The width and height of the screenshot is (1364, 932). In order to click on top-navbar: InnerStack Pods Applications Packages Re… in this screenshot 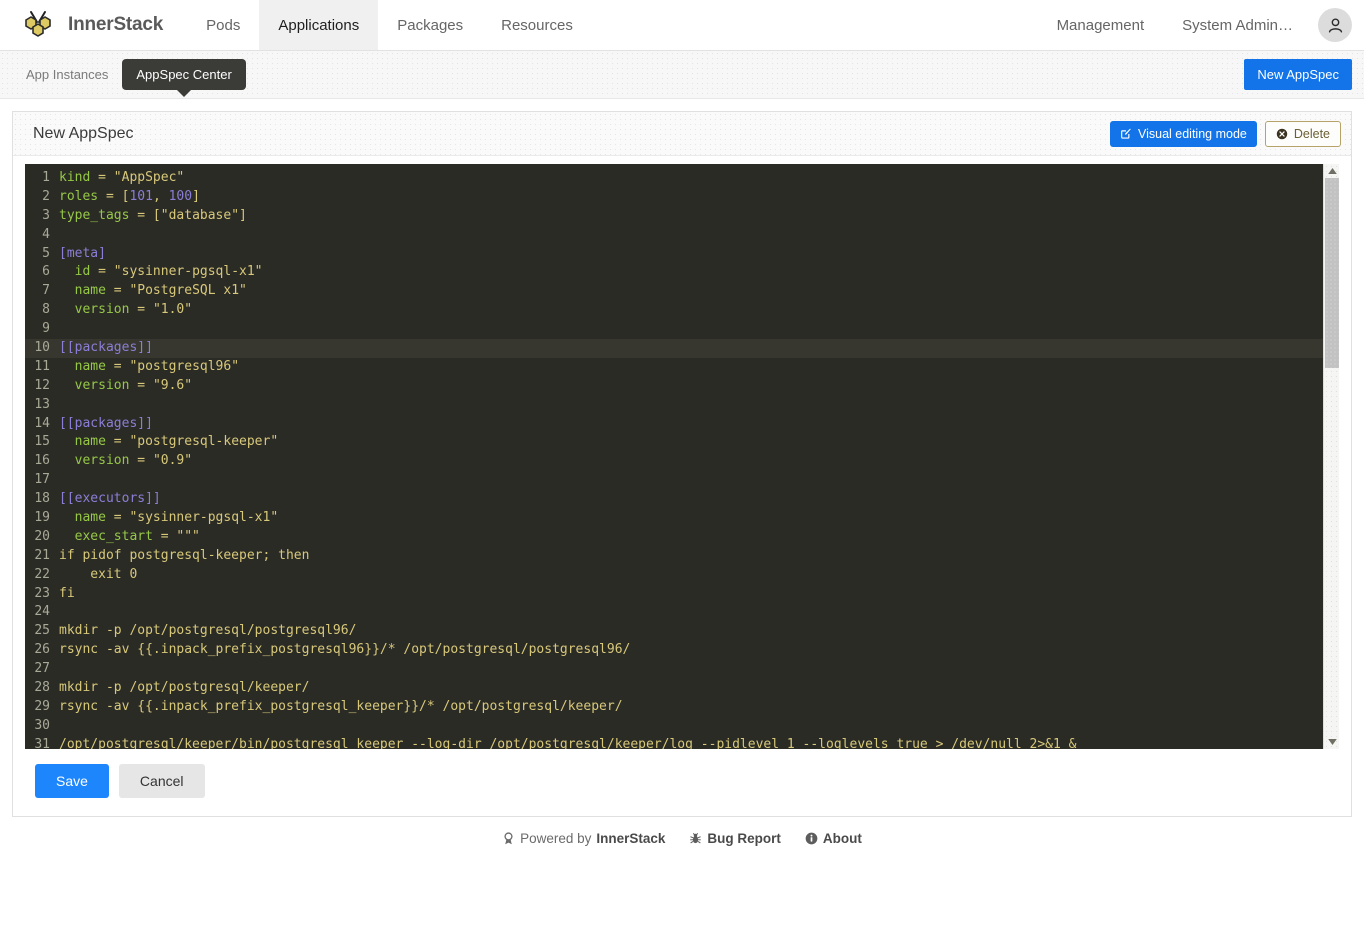, I will do `click(682, 25)`.